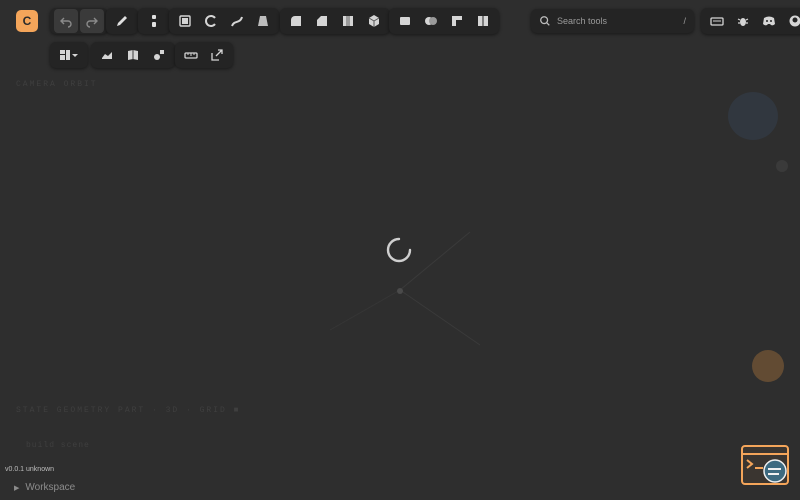  I want to click on bug-icon, so click(743, 22).